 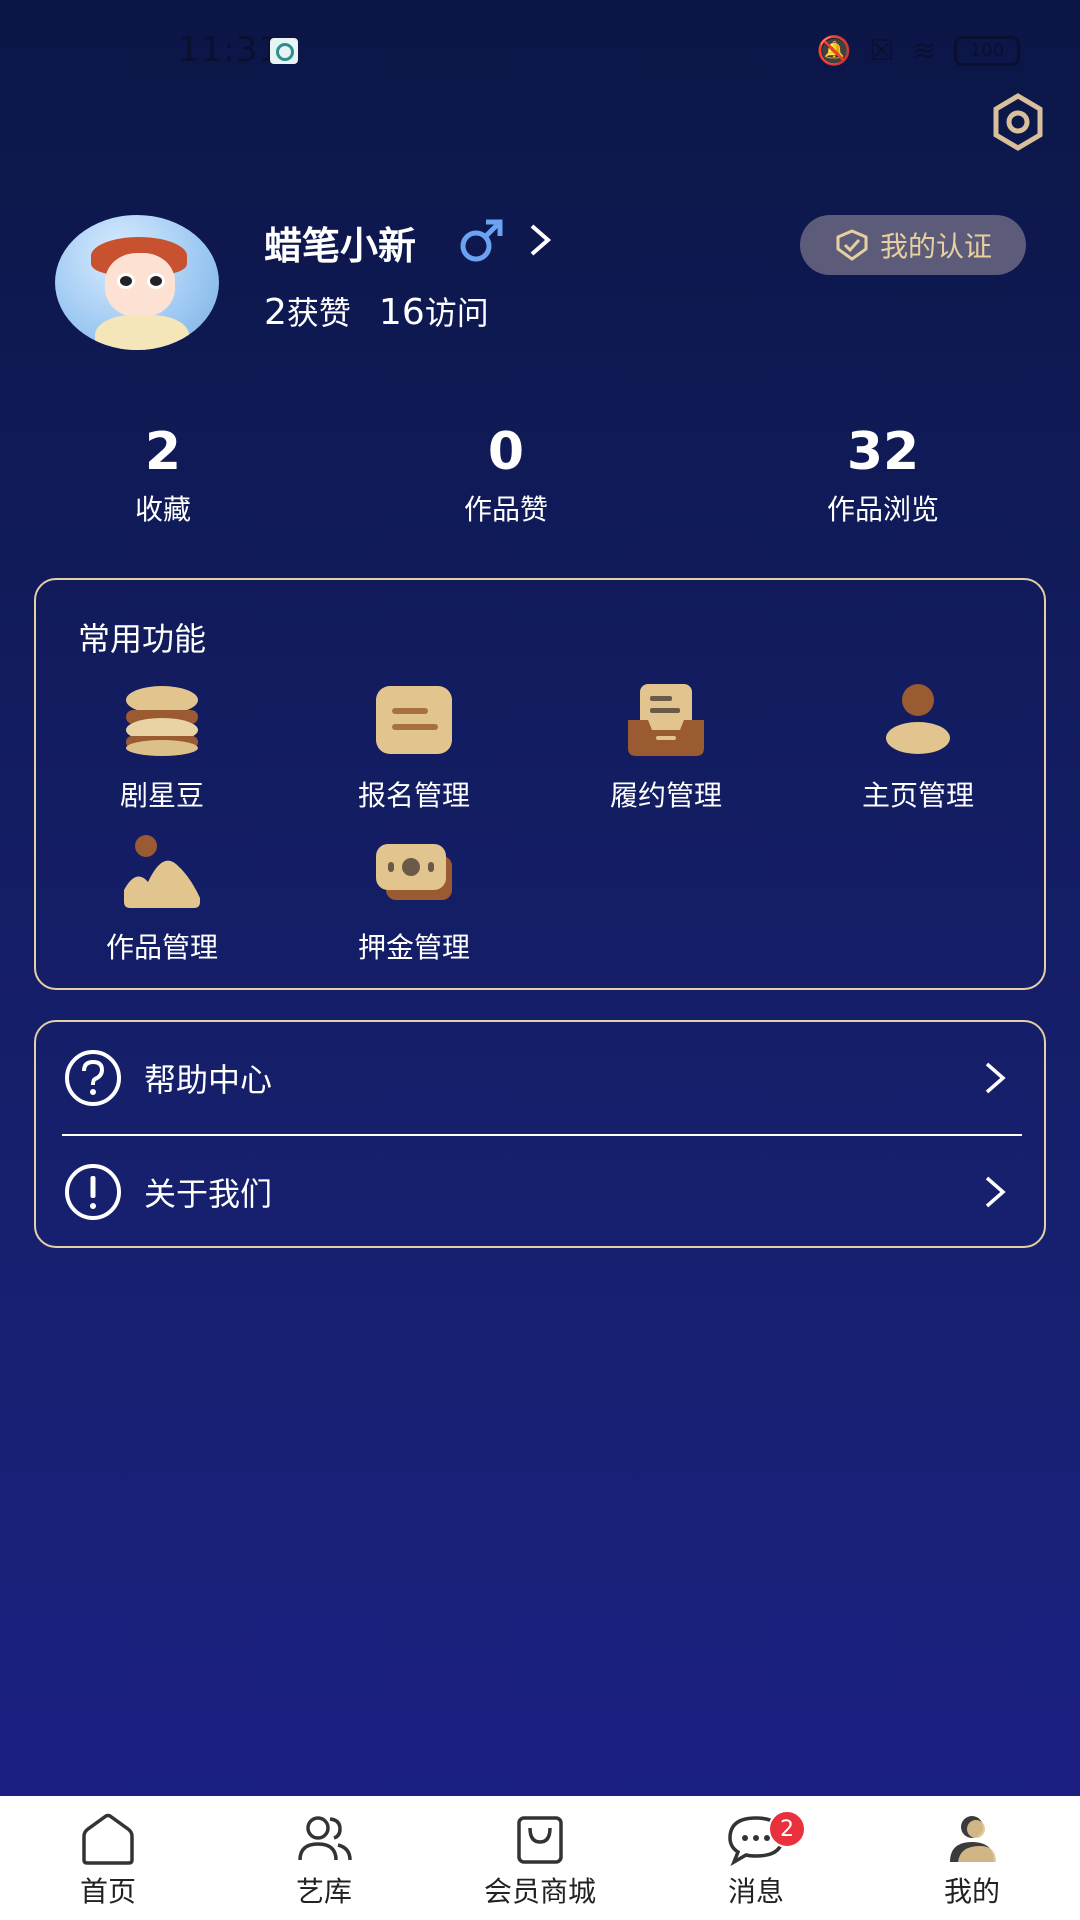 What do you see at coordinates (284, 51) in the screenshot?
I see `app-notification-icon` at bounding box center [284, 51].